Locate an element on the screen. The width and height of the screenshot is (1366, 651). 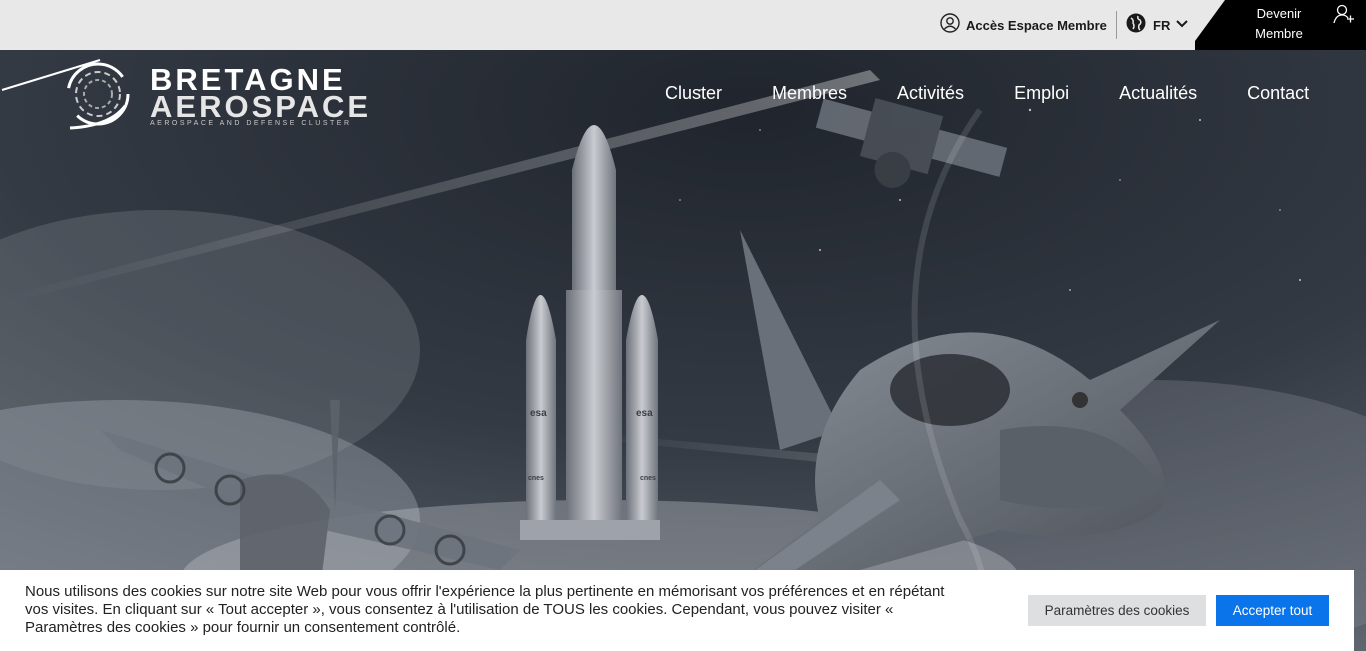
nav-item-activites: Activités is located at coordinates (930, 93).